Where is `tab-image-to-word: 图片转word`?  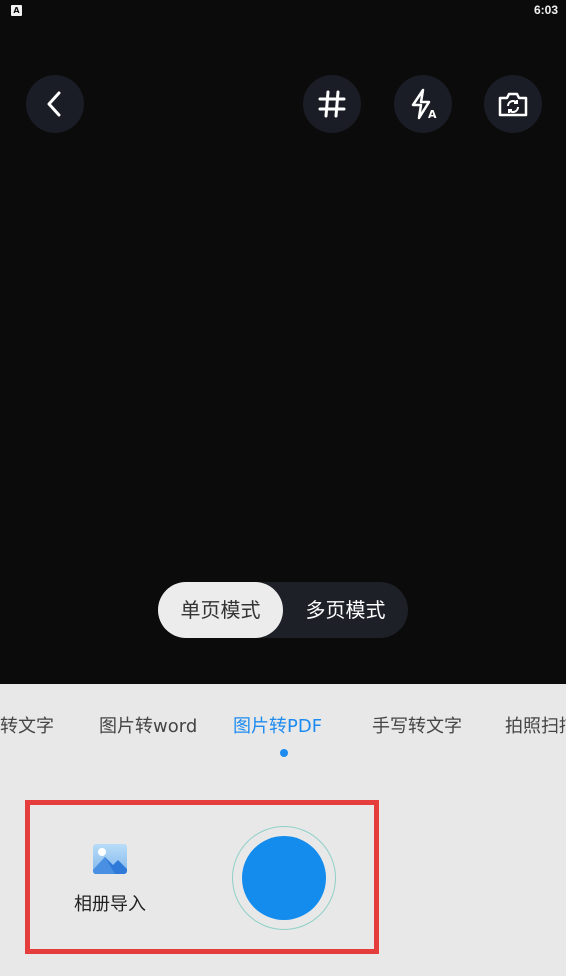
tab-image-to-word: 图片转word is located at coordinates (148, 725).